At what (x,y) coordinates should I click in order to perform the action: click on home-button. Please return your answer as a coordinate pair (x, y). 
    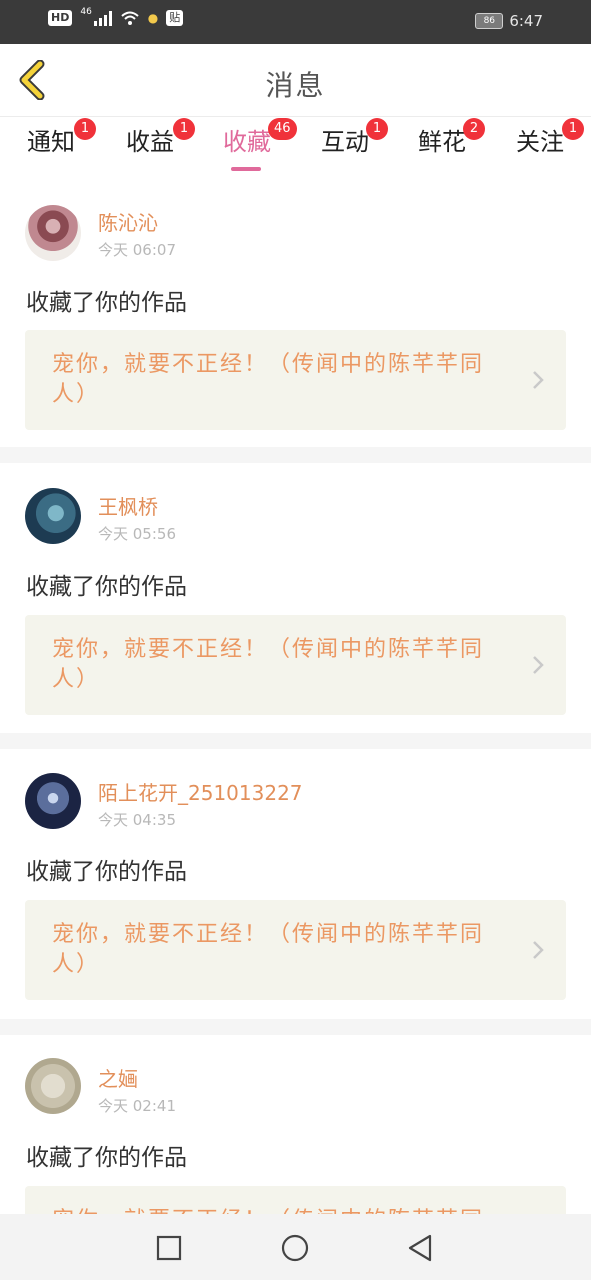
    Looking at the image, I should click on (295, 1248).